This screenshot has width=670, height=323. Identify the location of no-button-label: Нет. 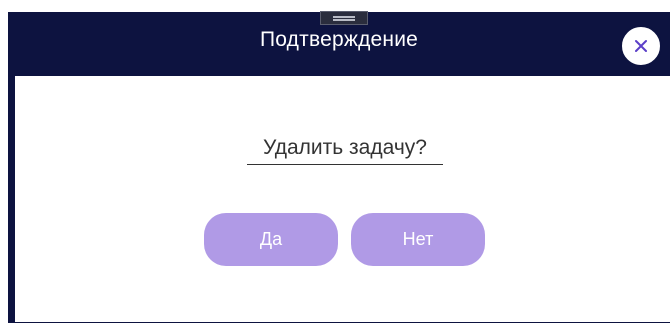
(418, 239).